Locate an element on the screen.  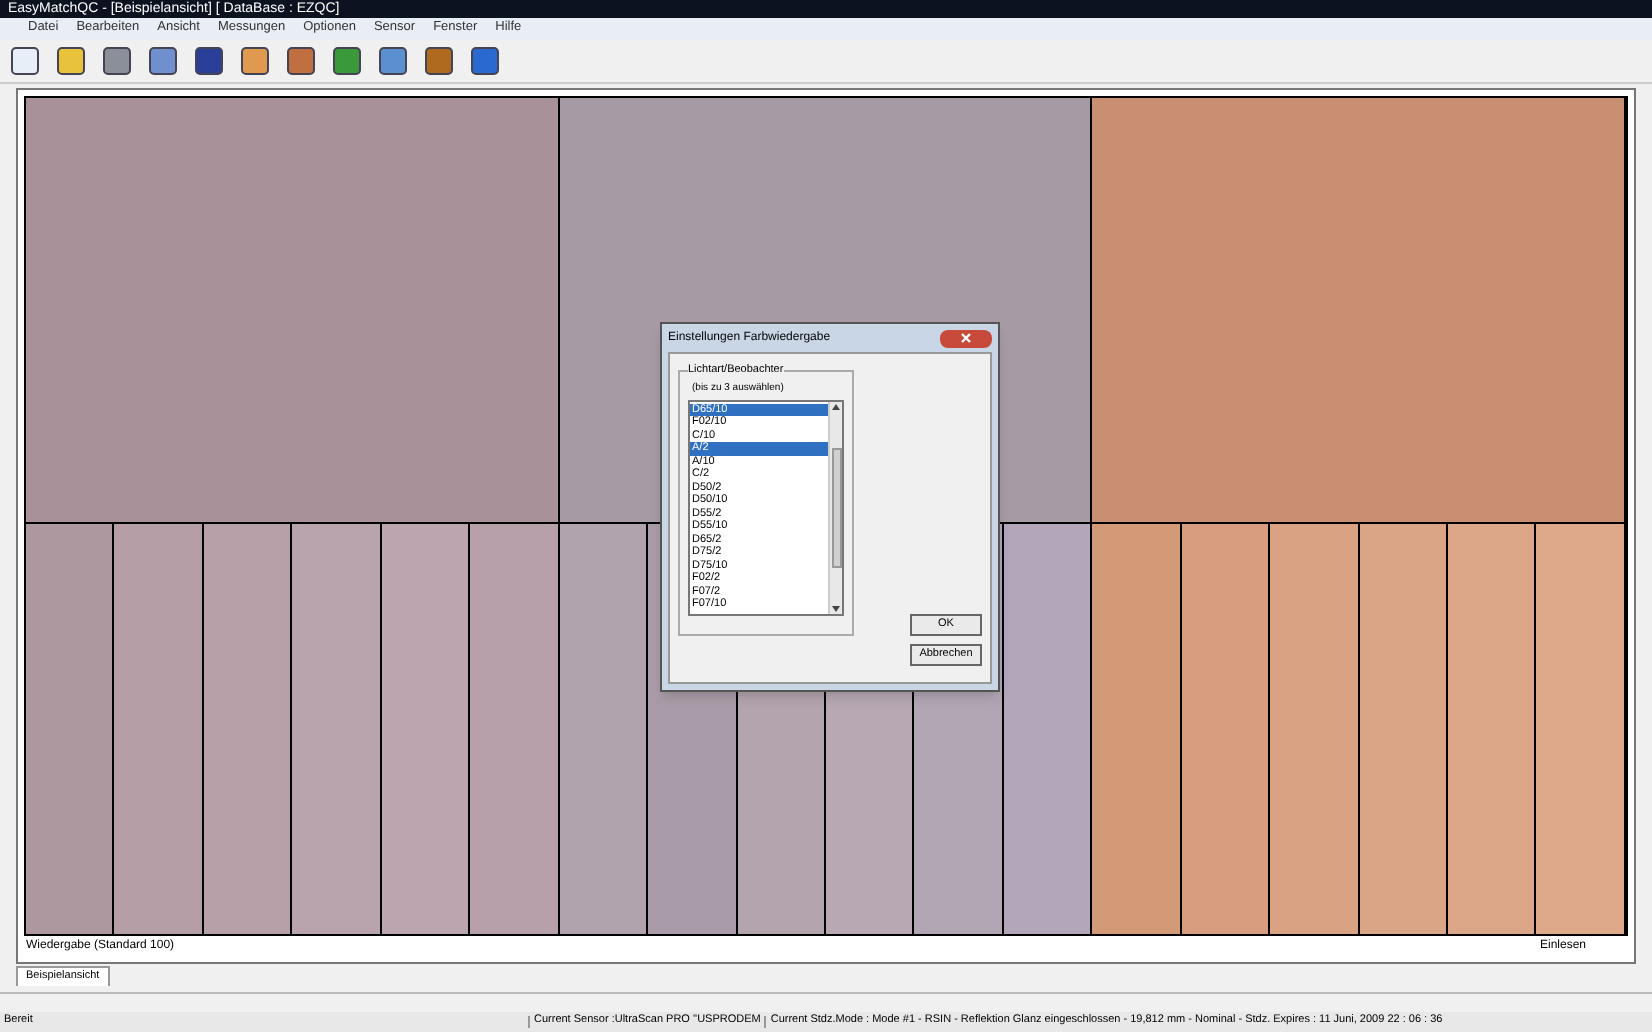
scroll-up-icon is located at coordinates (836, 406).